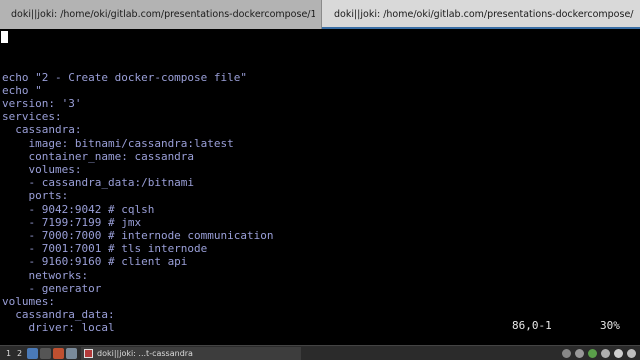 The height and width of the screenshot is (360, 640). Describe the element at coordinates (42, 103) in the screenshot. I see `terminal-line: version: '3'` at that location.